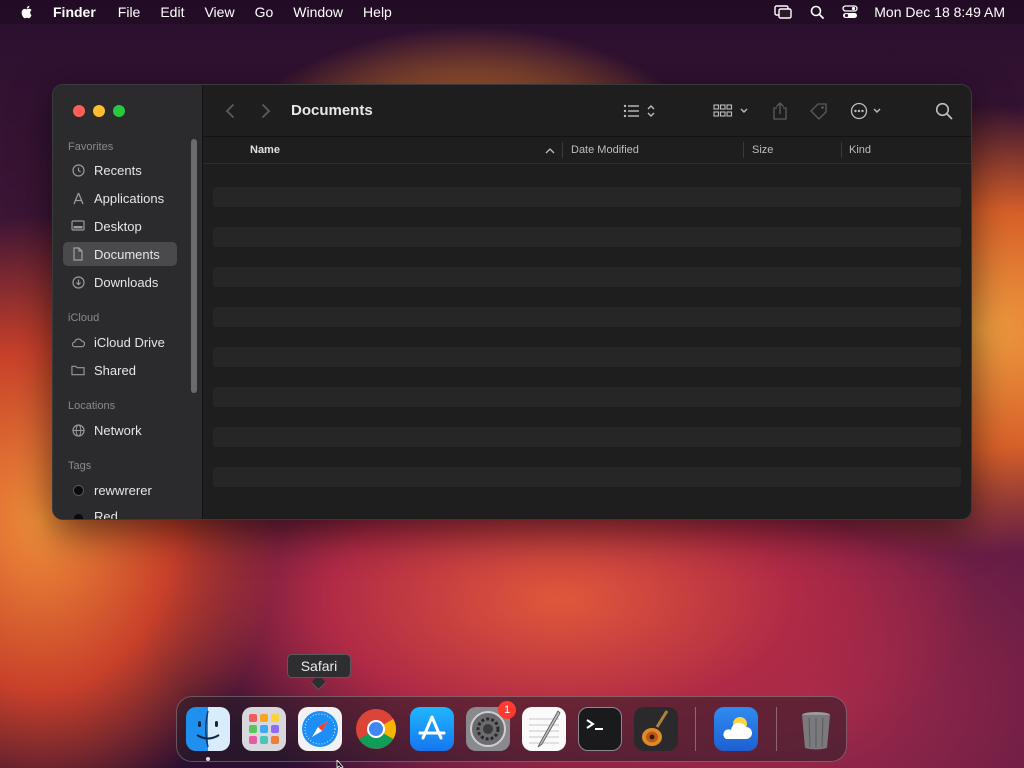 Image resolution: width=1024 pixels, height=768 pixels. I want to click on shared-folder-icon, so click(78, 370).